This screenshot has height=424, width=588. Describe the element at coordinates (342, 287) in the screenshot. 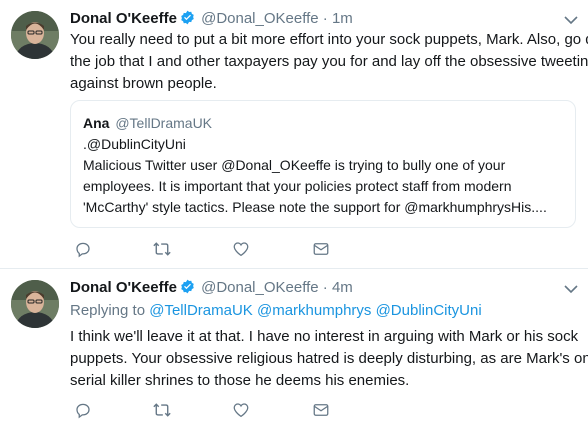

I see `timestamp: 4m` at that location.